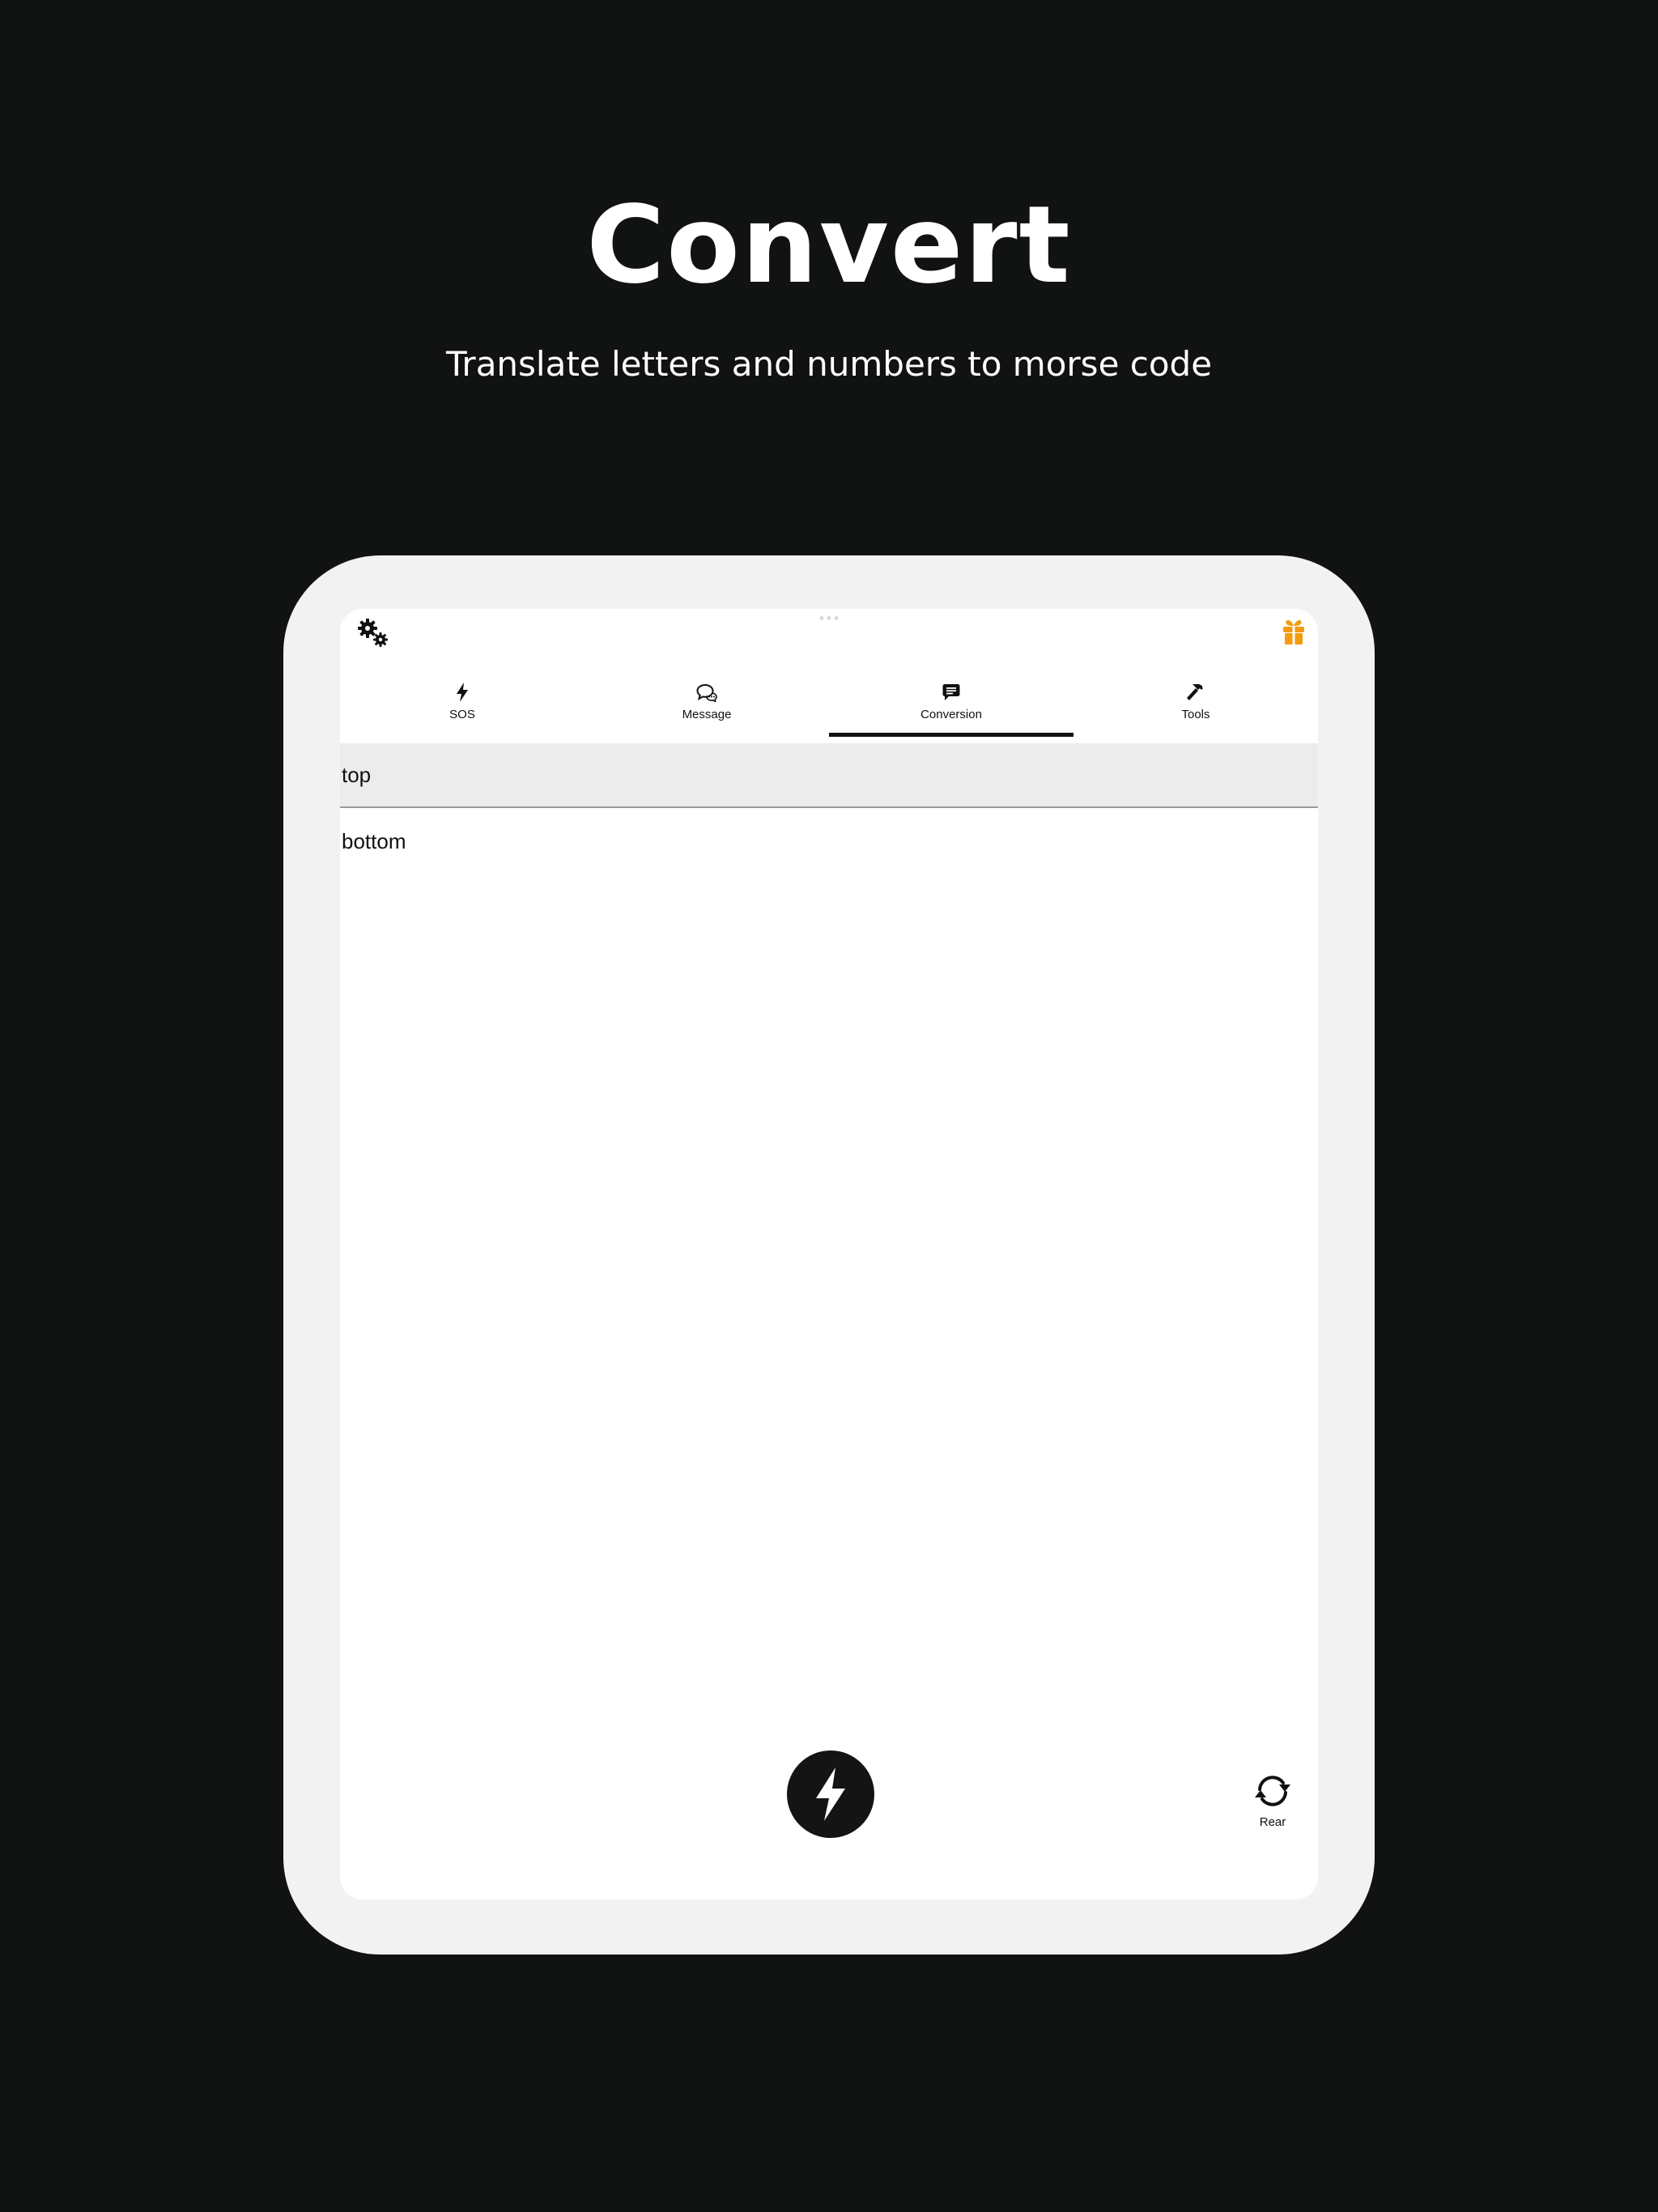 This screenshot has height=2212, width=1658. I want to click on rear-camera-button: Rear, so click(1272, 1804).